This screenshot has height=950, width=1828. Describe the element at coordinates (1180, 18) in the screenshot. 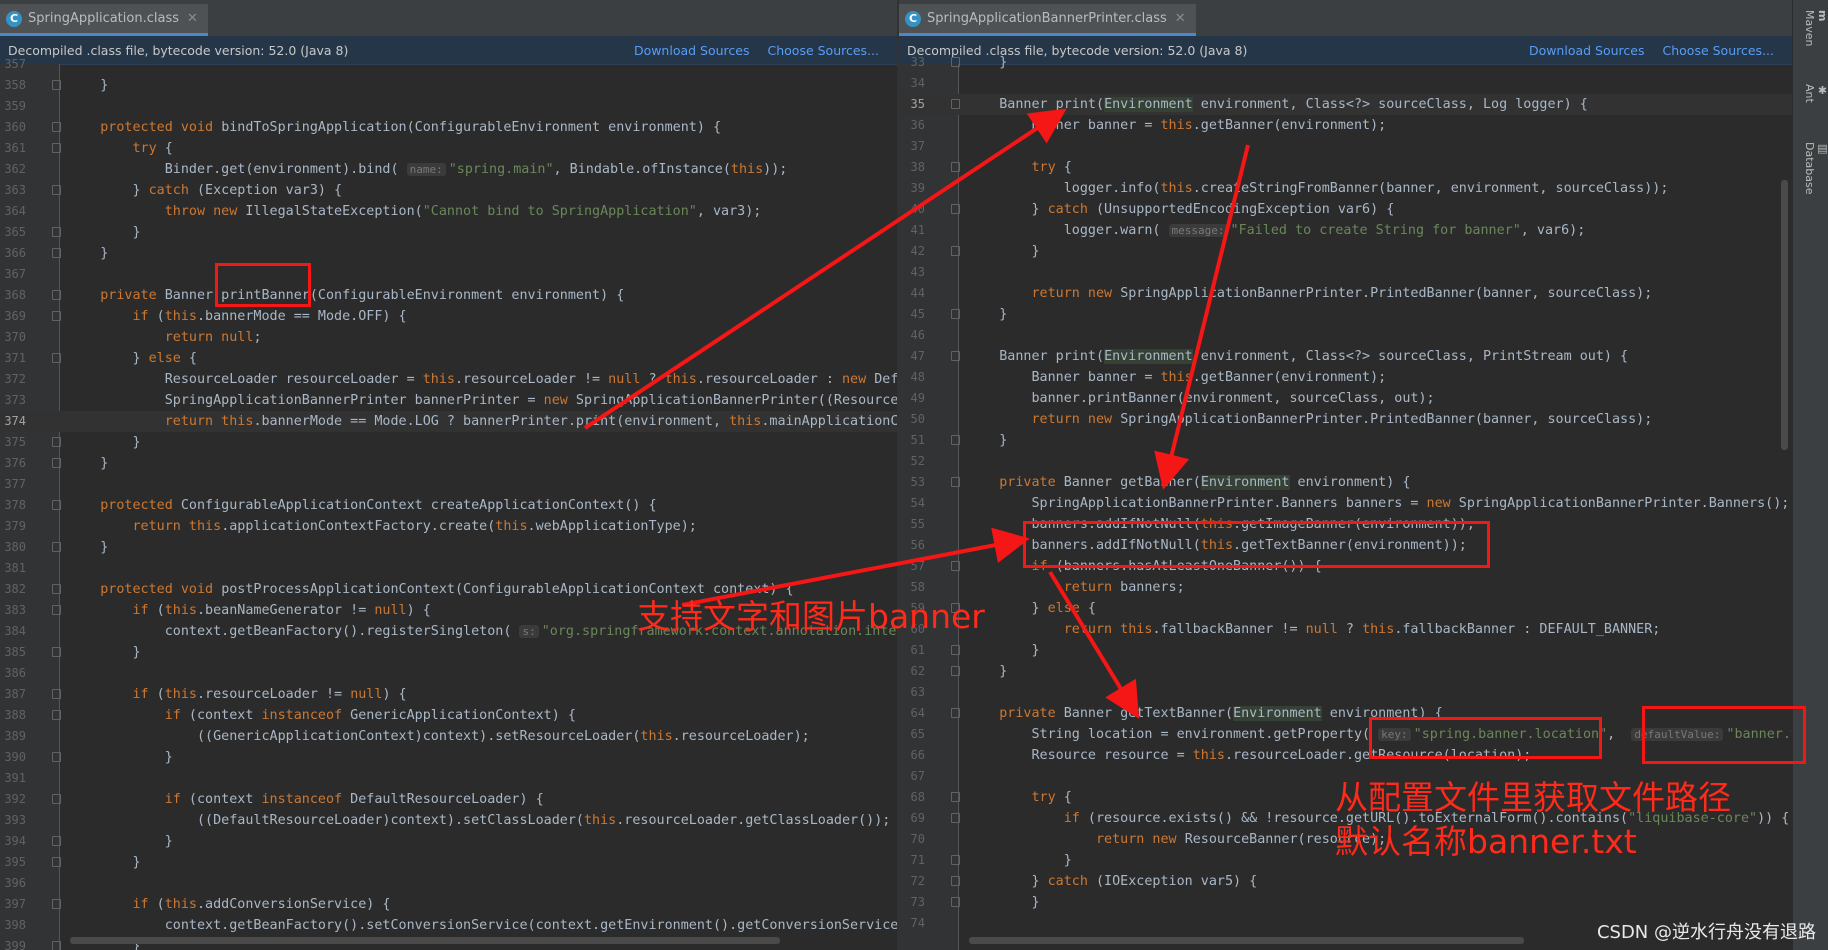

I see `close-tab-icon: ✕` at that location.